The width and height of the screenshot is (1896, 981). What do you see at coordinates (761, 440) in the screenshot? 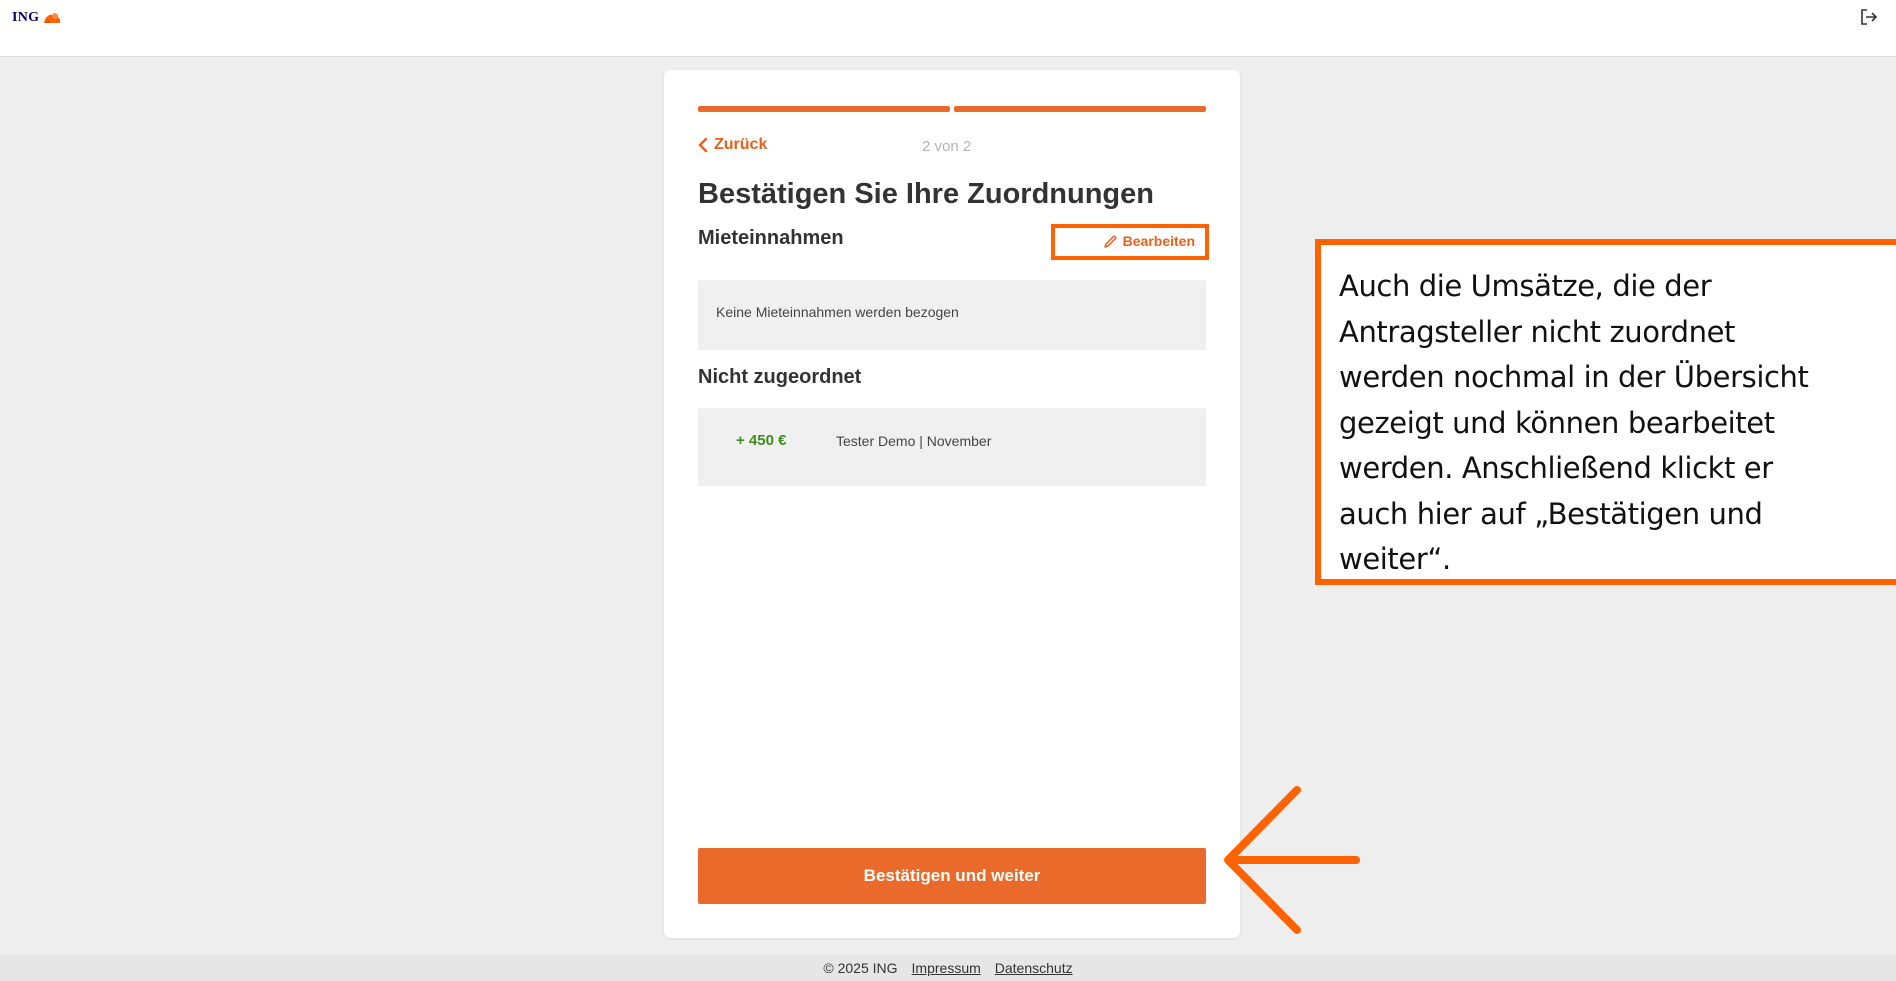
I see `transaction-amount: + 450 €` at bounding box center [761, 440].